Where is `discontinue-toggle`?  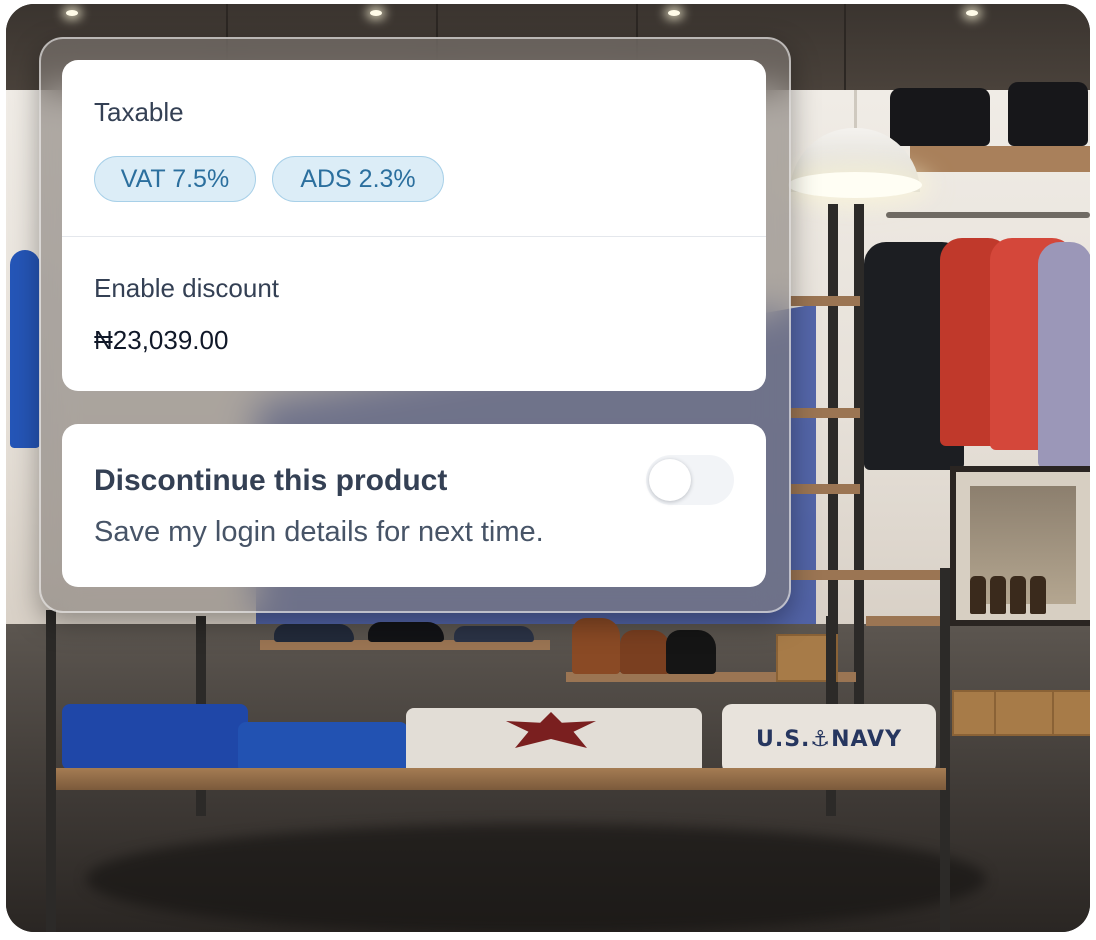 discontinue-toggle is located at coordinates (690, 480).